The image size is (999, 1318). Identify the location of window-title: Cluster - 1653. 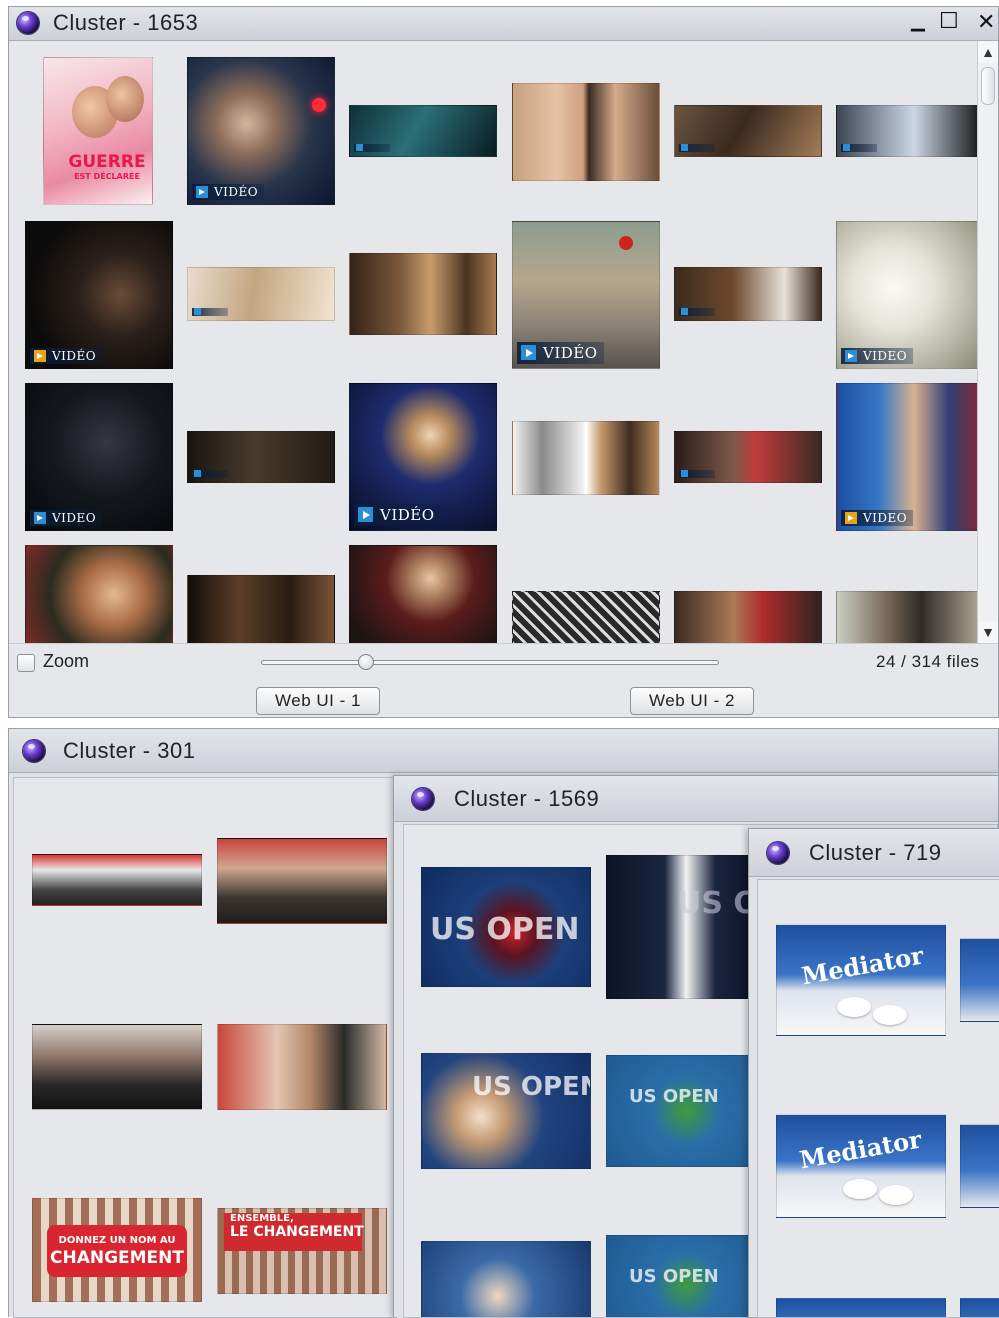
(126, 22).